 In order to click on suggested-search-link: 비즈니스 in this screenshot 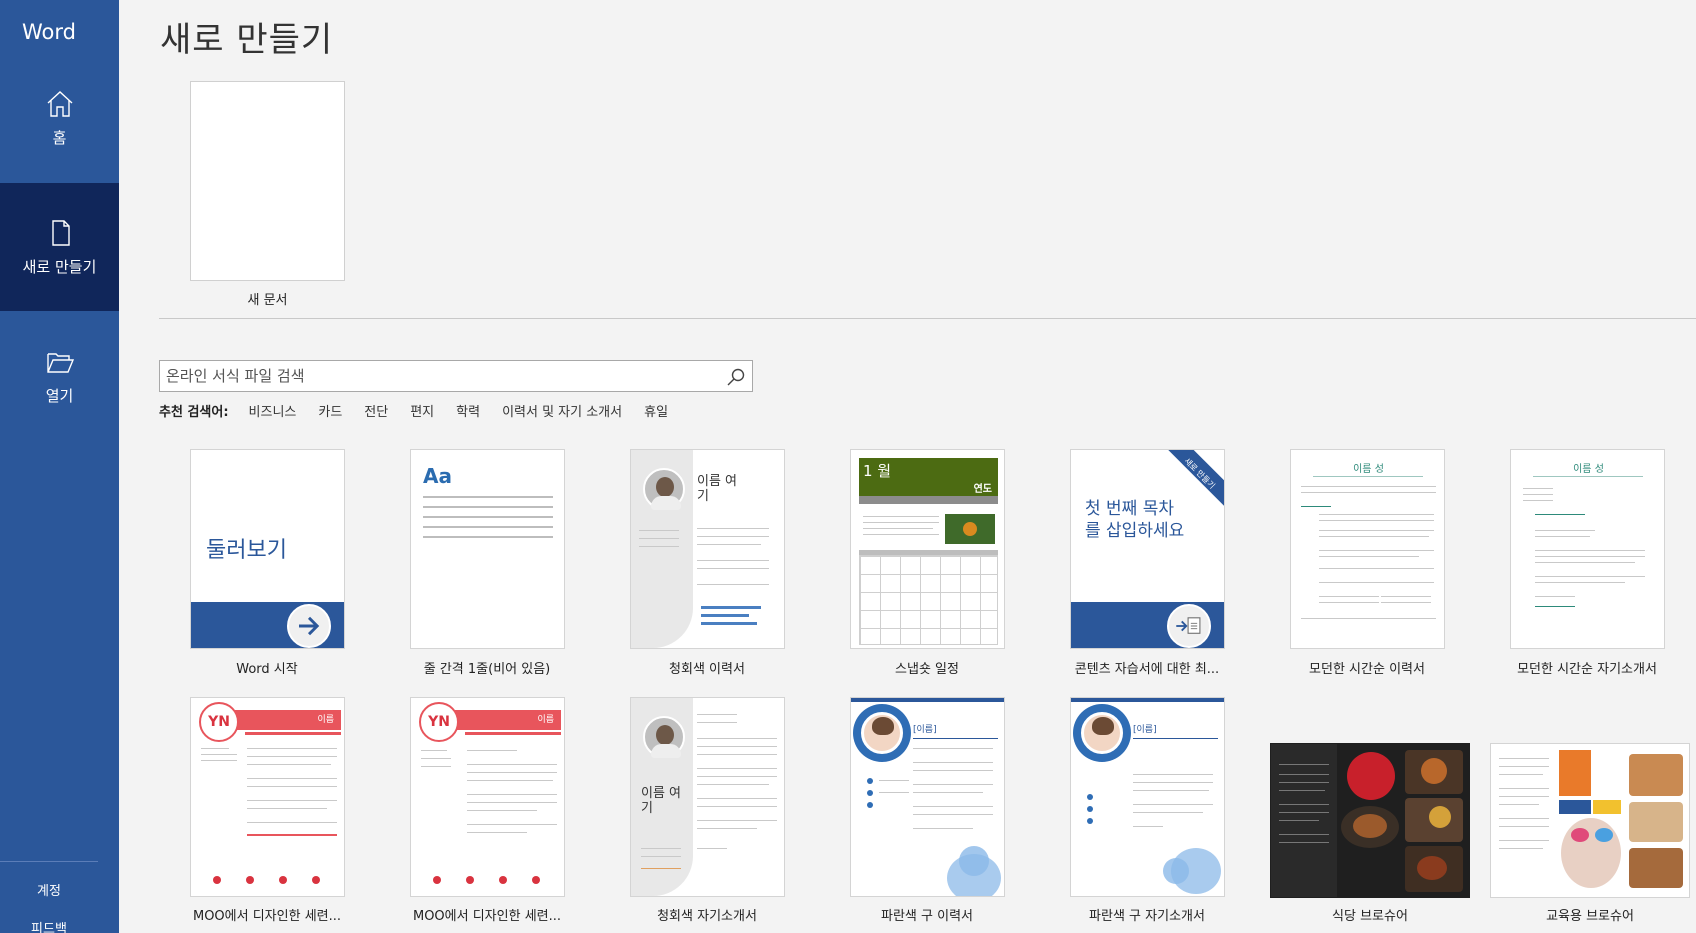, I will do `click(273, 410)`.